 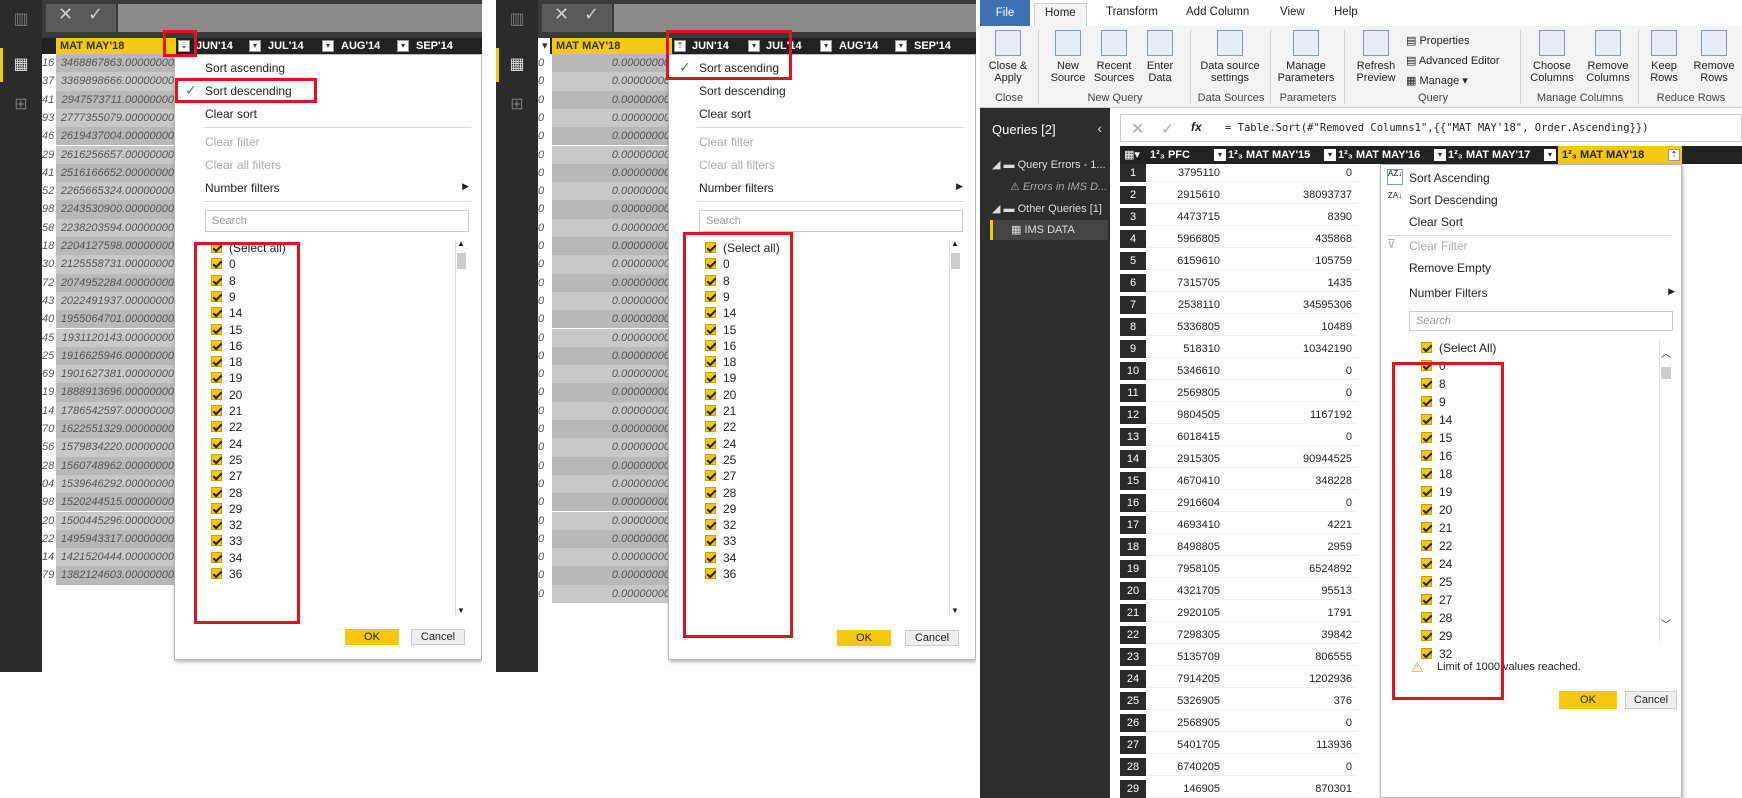 What do you see at coordinates (291, 46) in the screenshot?
I see `column-header-jul14: JUL'14` at bounding box center [291, 46].